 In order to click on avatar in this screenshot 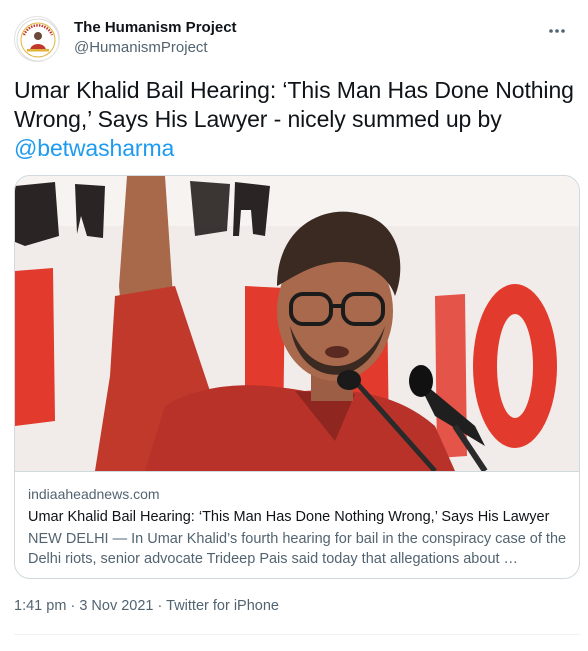, I will do `click(37, 39)`.